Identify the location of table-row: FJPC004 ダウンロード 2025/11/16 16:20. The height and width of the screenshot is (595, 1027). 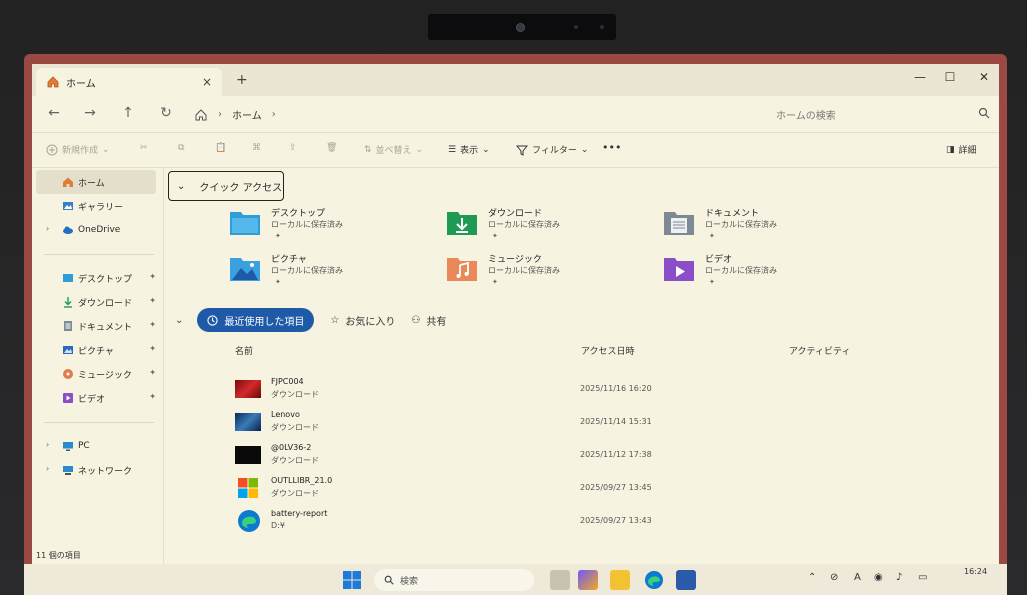
(605, 389).